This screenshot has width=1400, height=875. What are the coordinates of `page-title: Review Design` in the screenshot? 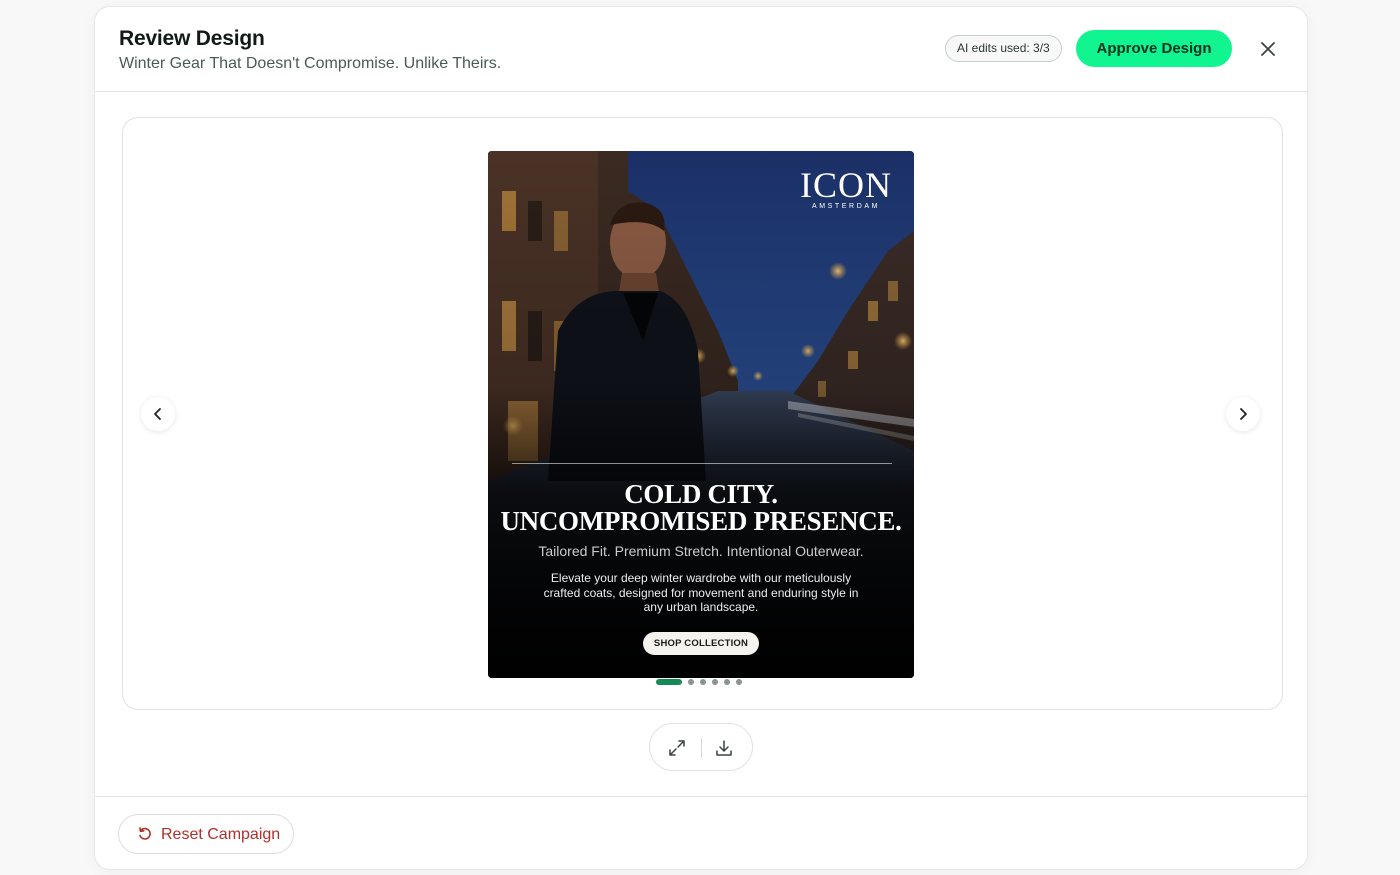 It's located at (192, 38).